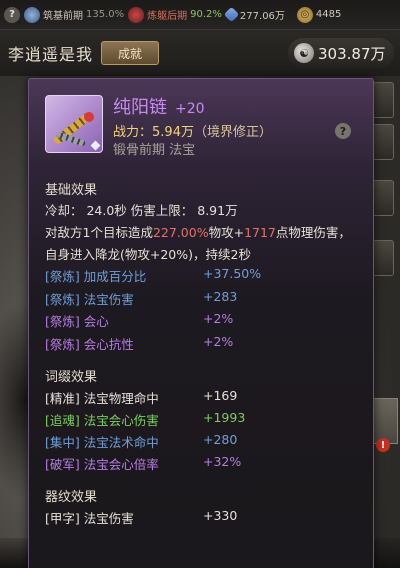 This screenshot has height=568, width=400. Describe the element at coordinates (220, 395) in the screenshot. I see `affix-value: +169` at that location.